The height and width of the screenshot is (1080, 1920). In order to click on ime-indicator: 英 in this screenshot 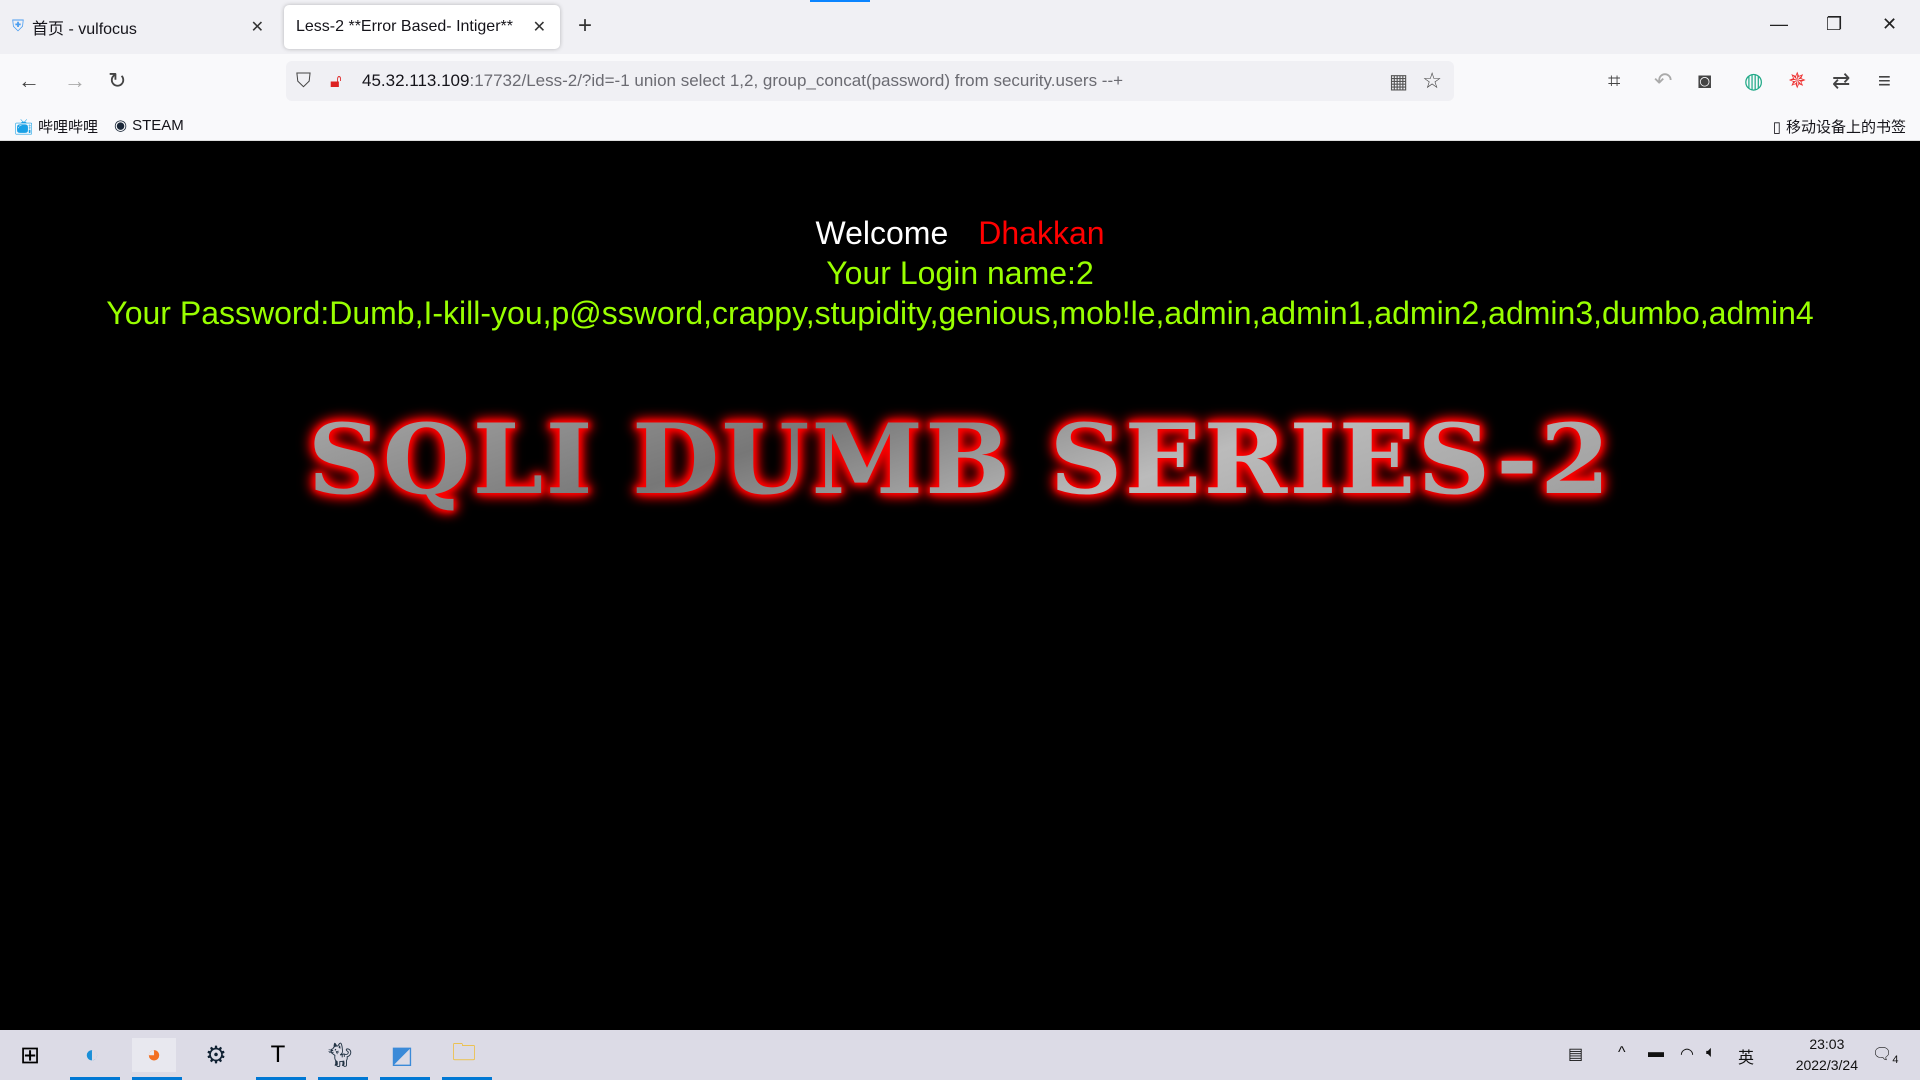, I will do `click(1746, 1056)`.